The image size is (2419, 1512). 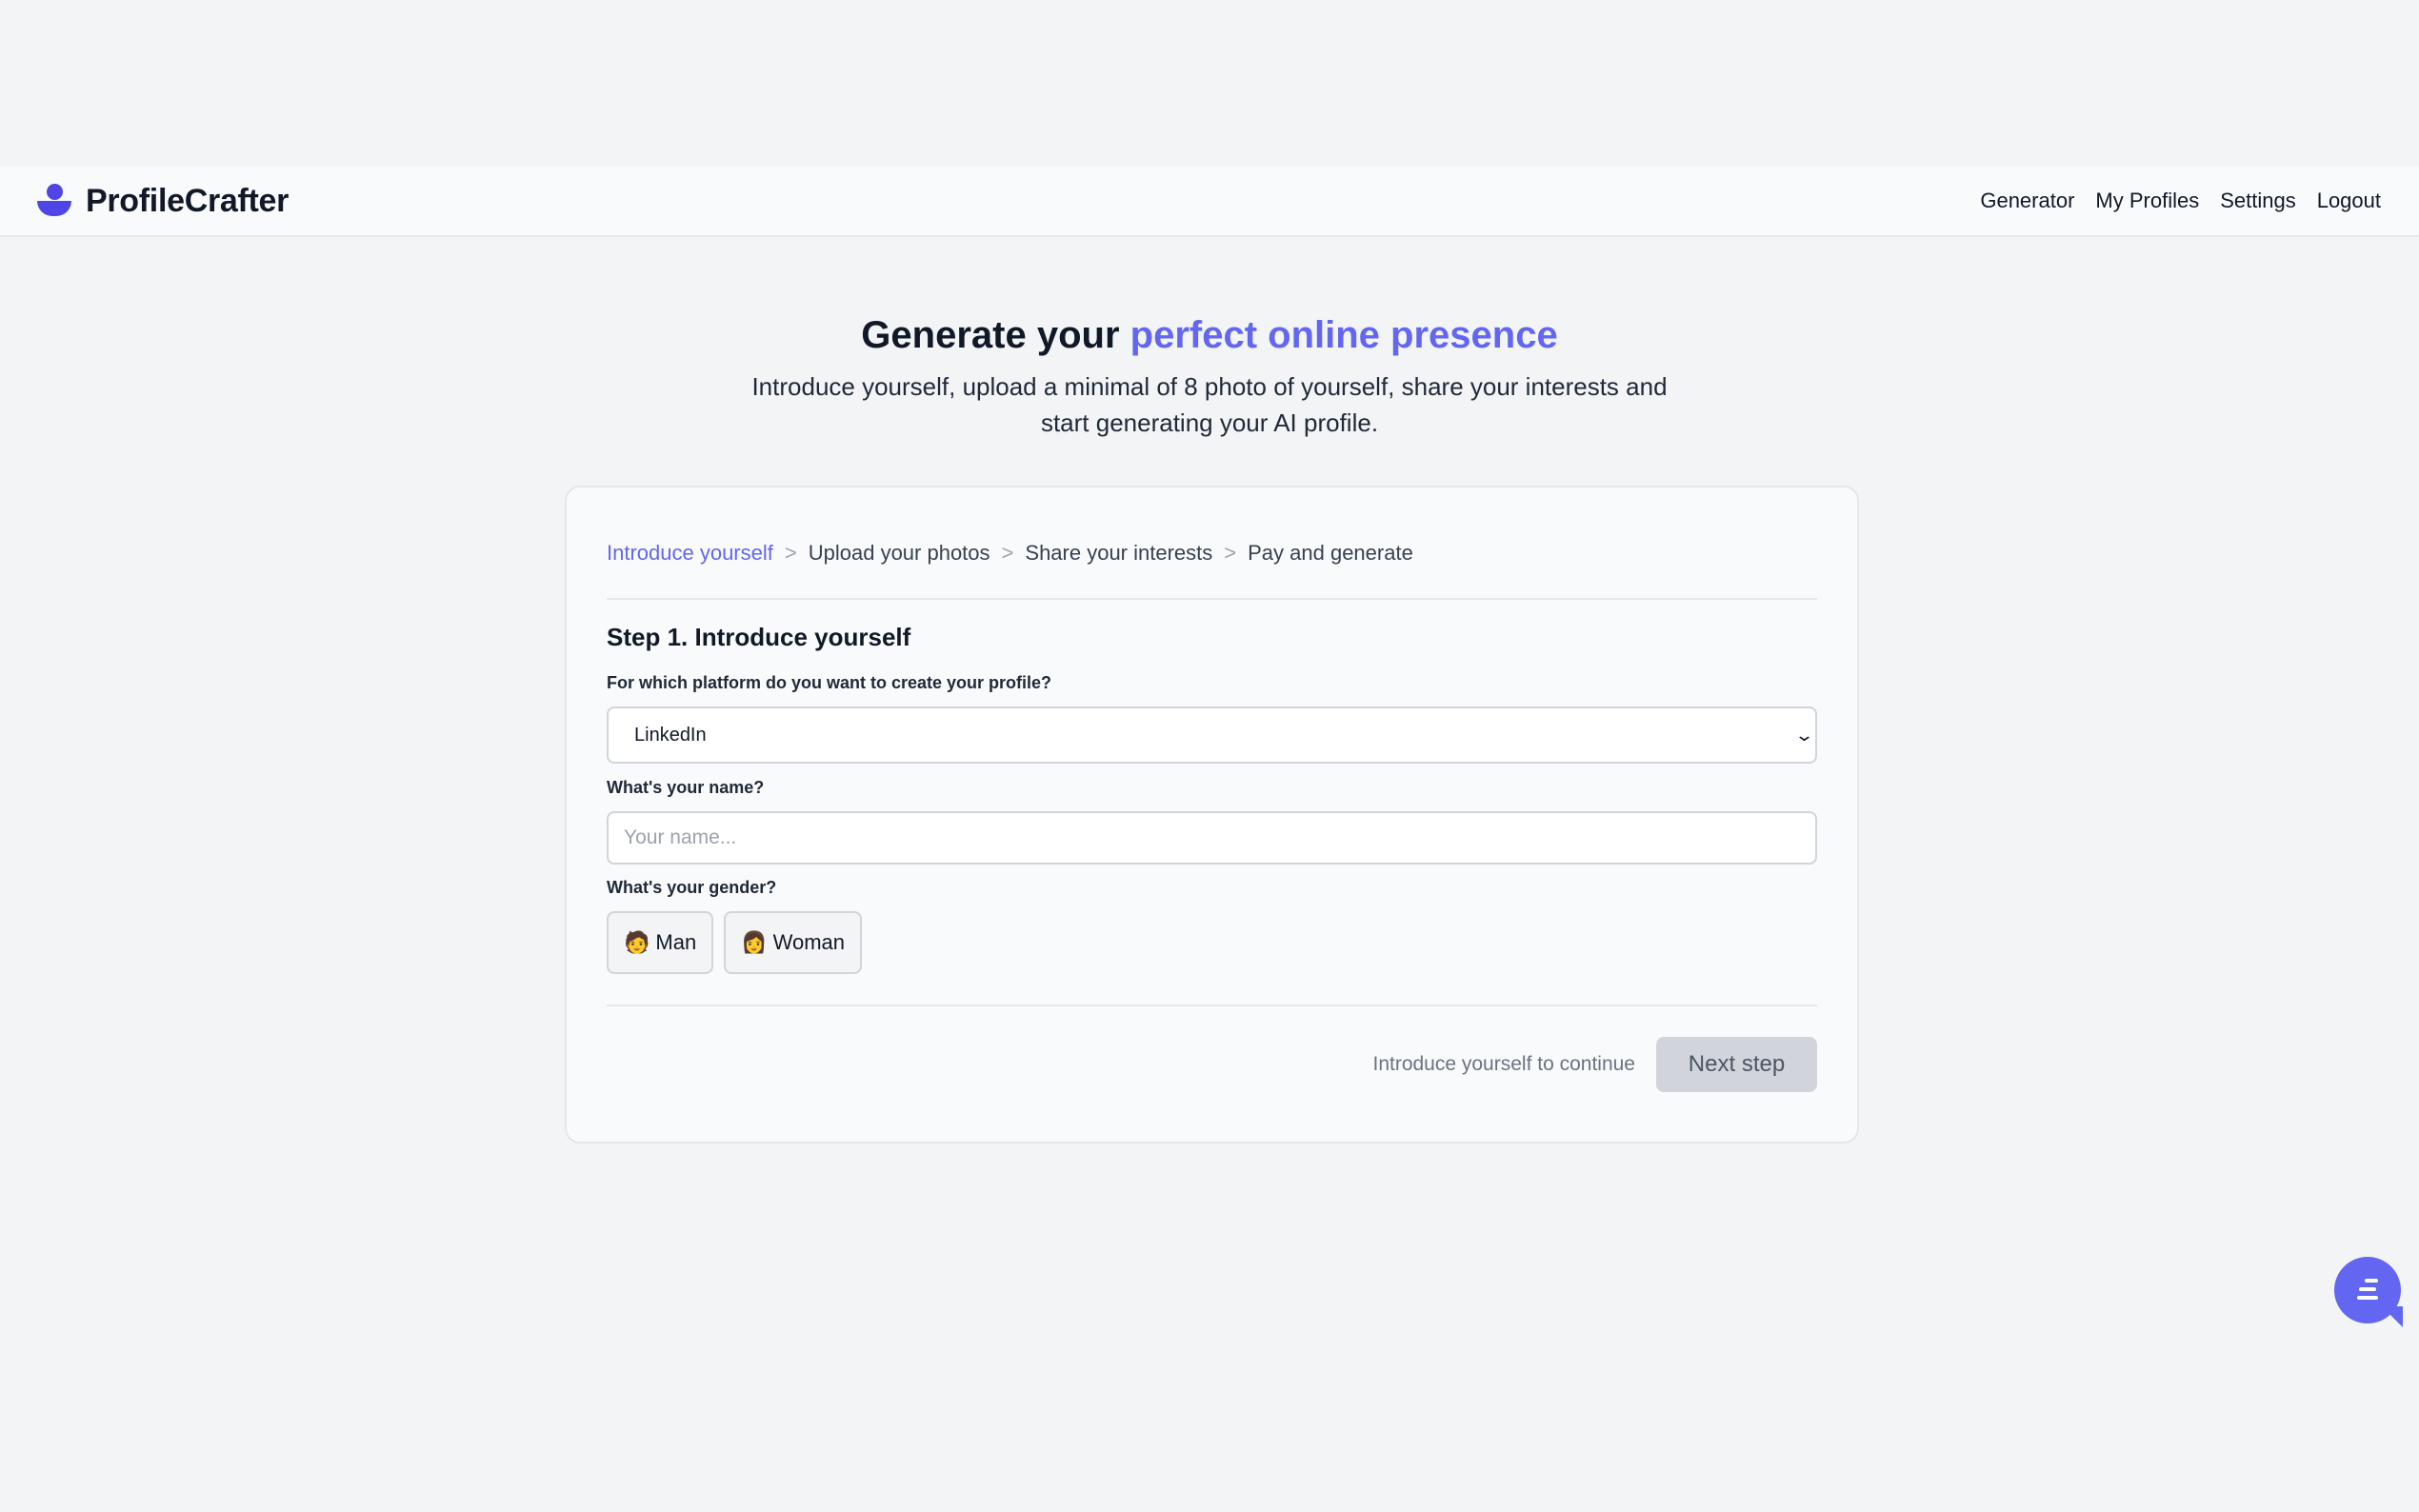 What do you see at coordinates (1503, 1064) in the screenshot?
I see `continue-hint: Introduce yourself to continue` at bounding box center [1503, 1064].